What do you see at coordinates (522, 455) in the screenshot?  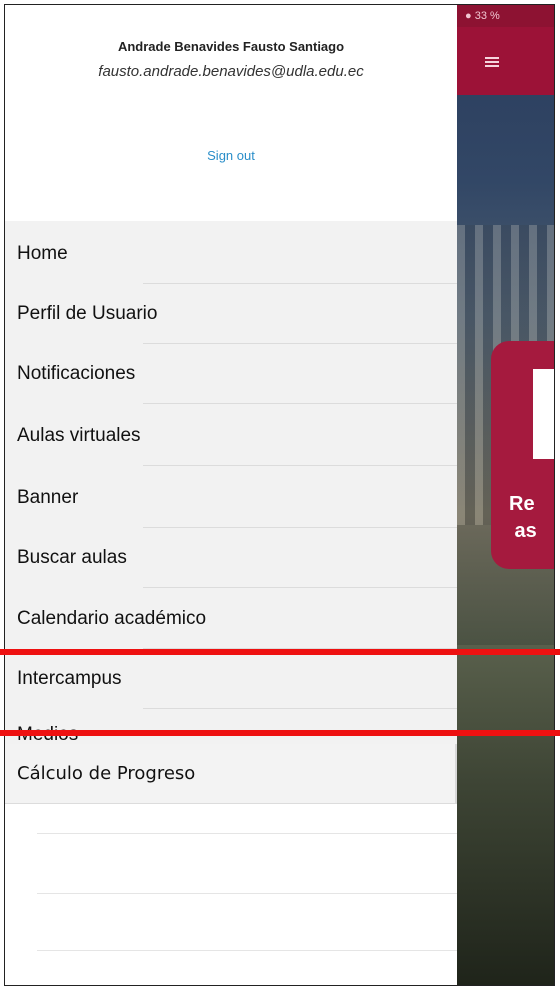 I see `promo-card: Re as` at bounding box center [522, 455].